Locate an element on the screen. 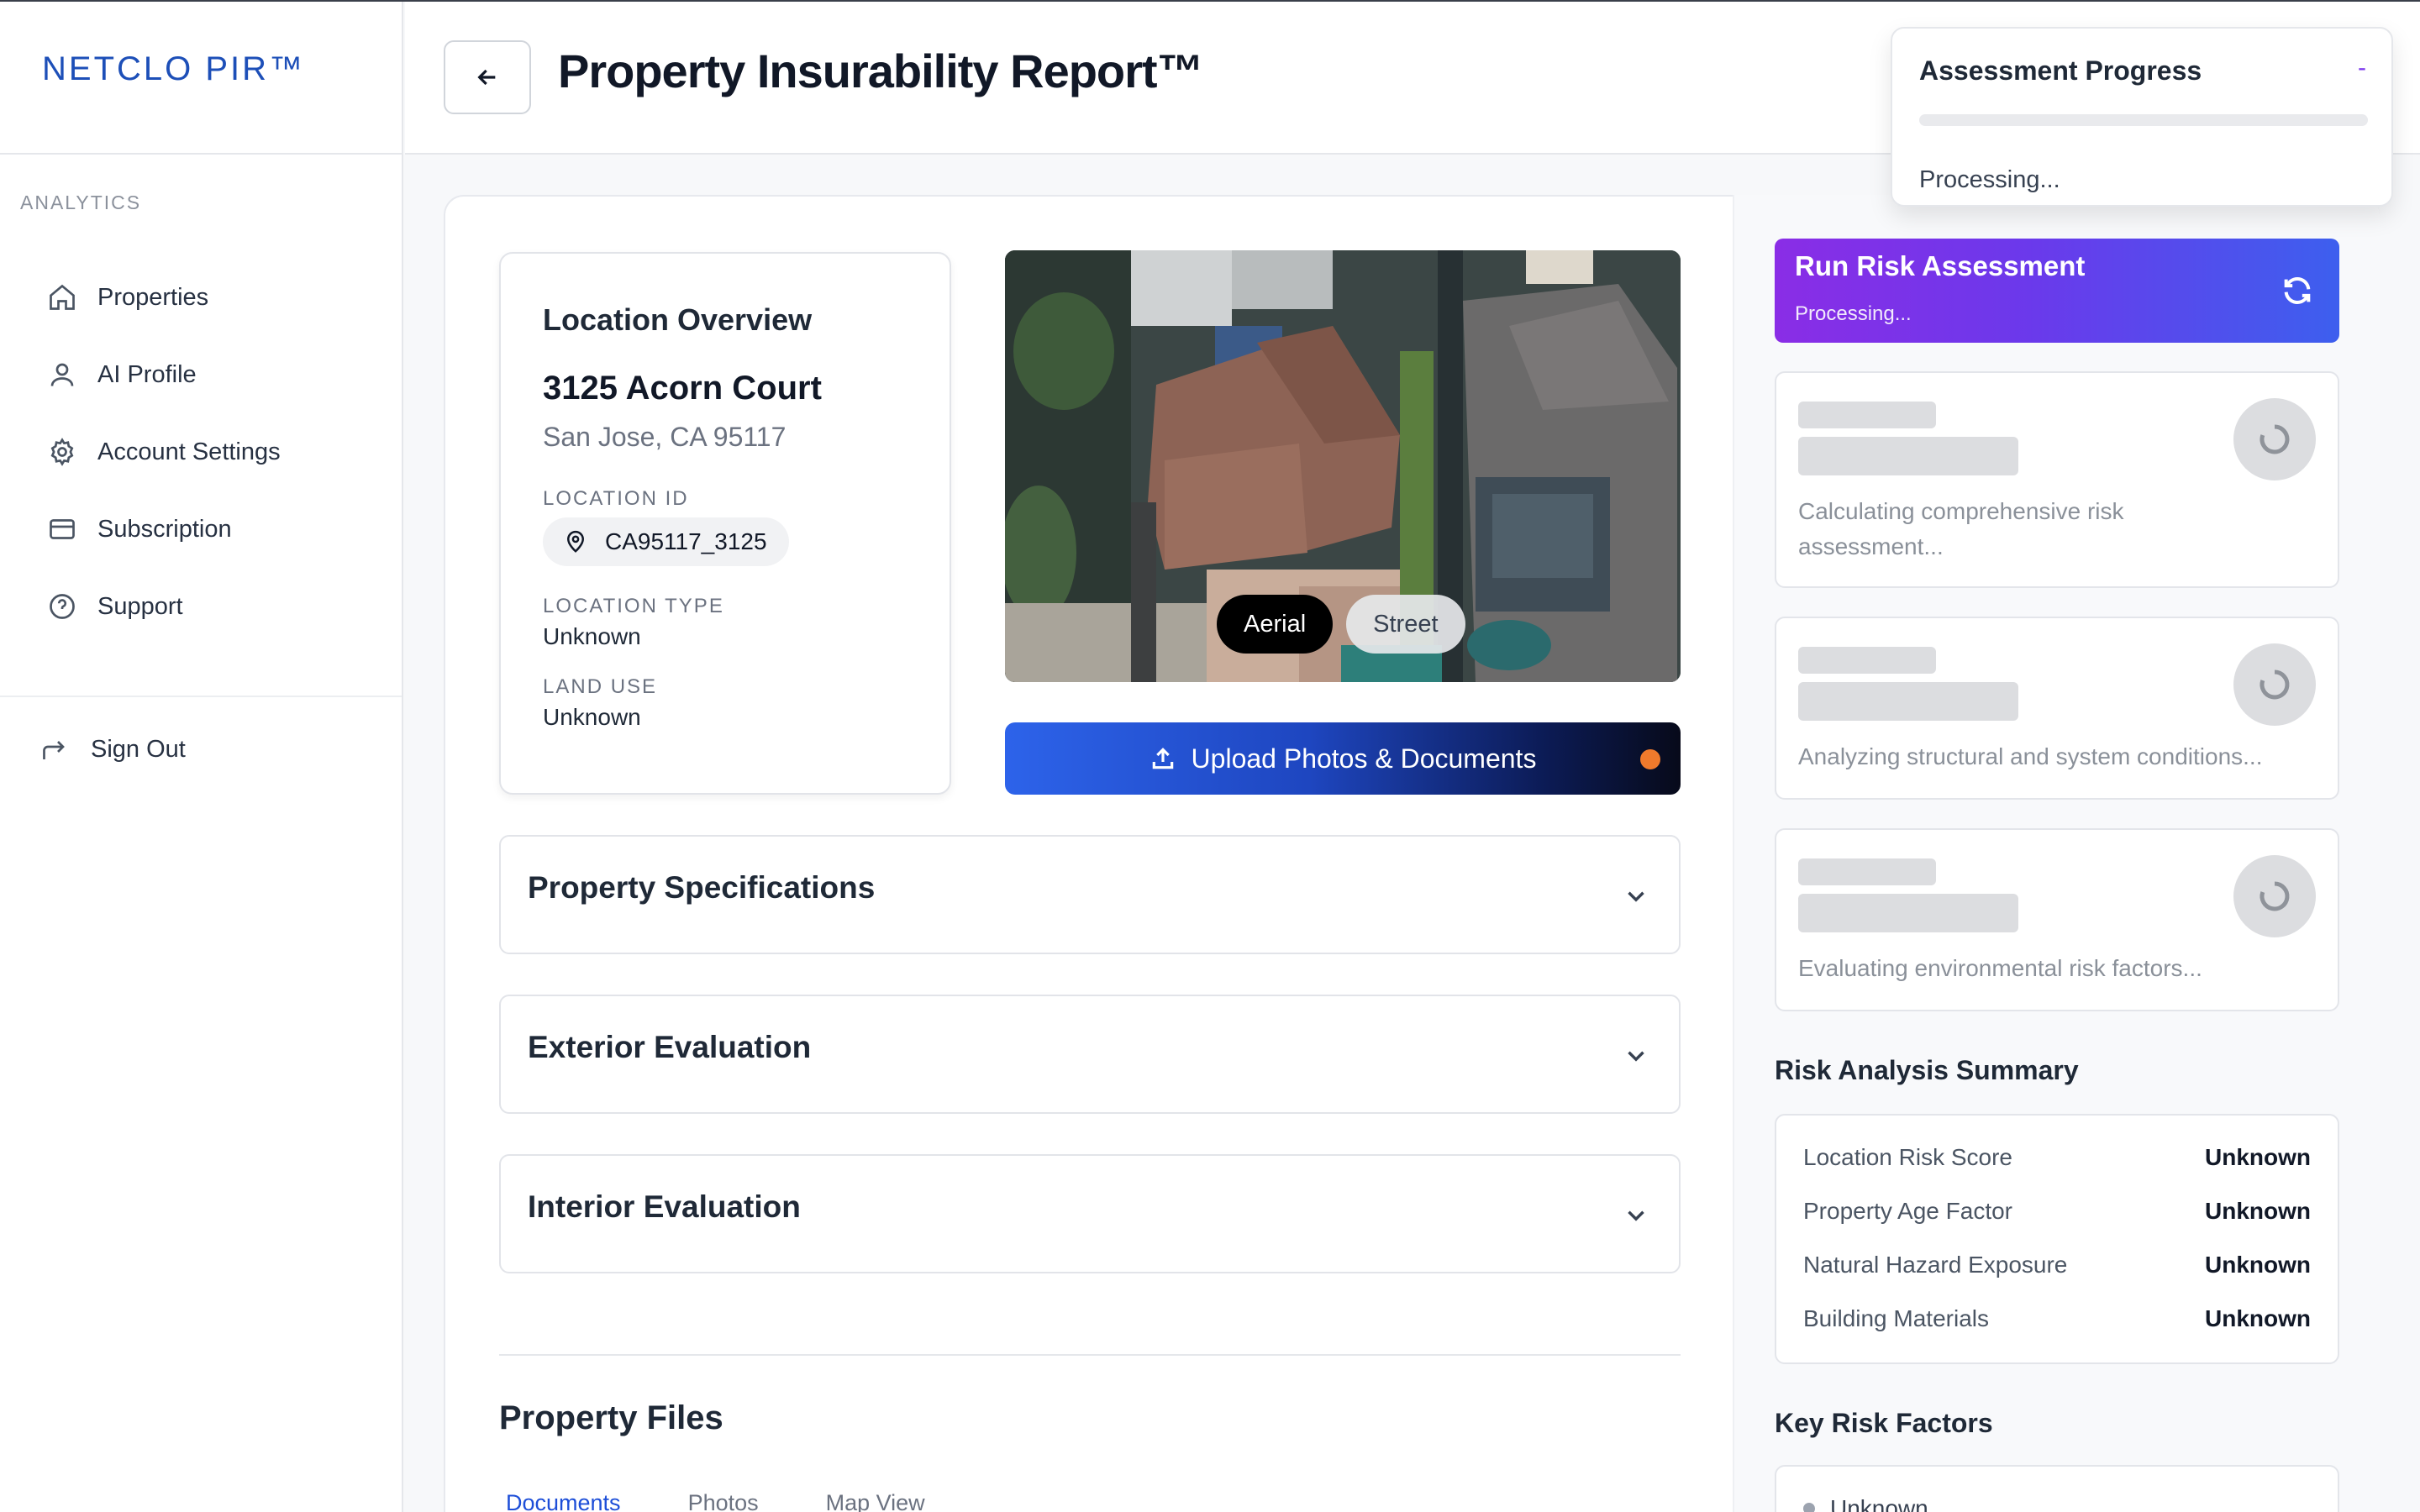 The width and height of the screenshot is (2420, 1512). street-view-button: Street is located at coordinates (1406, 624).